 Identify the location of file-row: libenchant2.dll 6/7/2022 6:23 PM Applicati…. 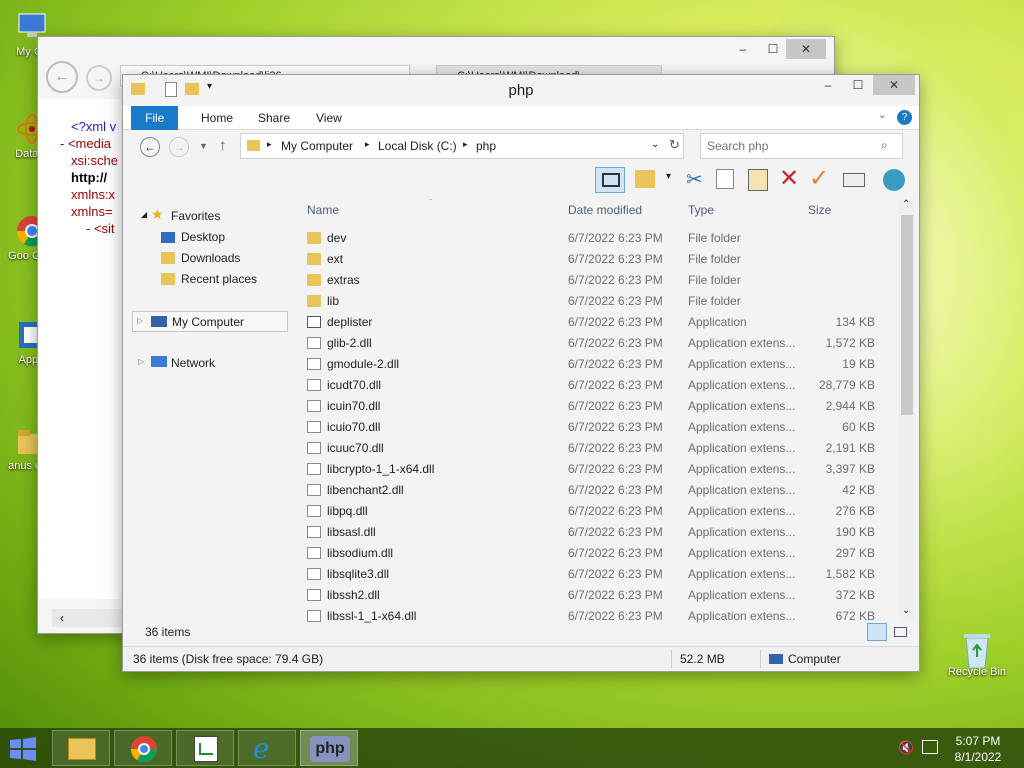
(601, 490).